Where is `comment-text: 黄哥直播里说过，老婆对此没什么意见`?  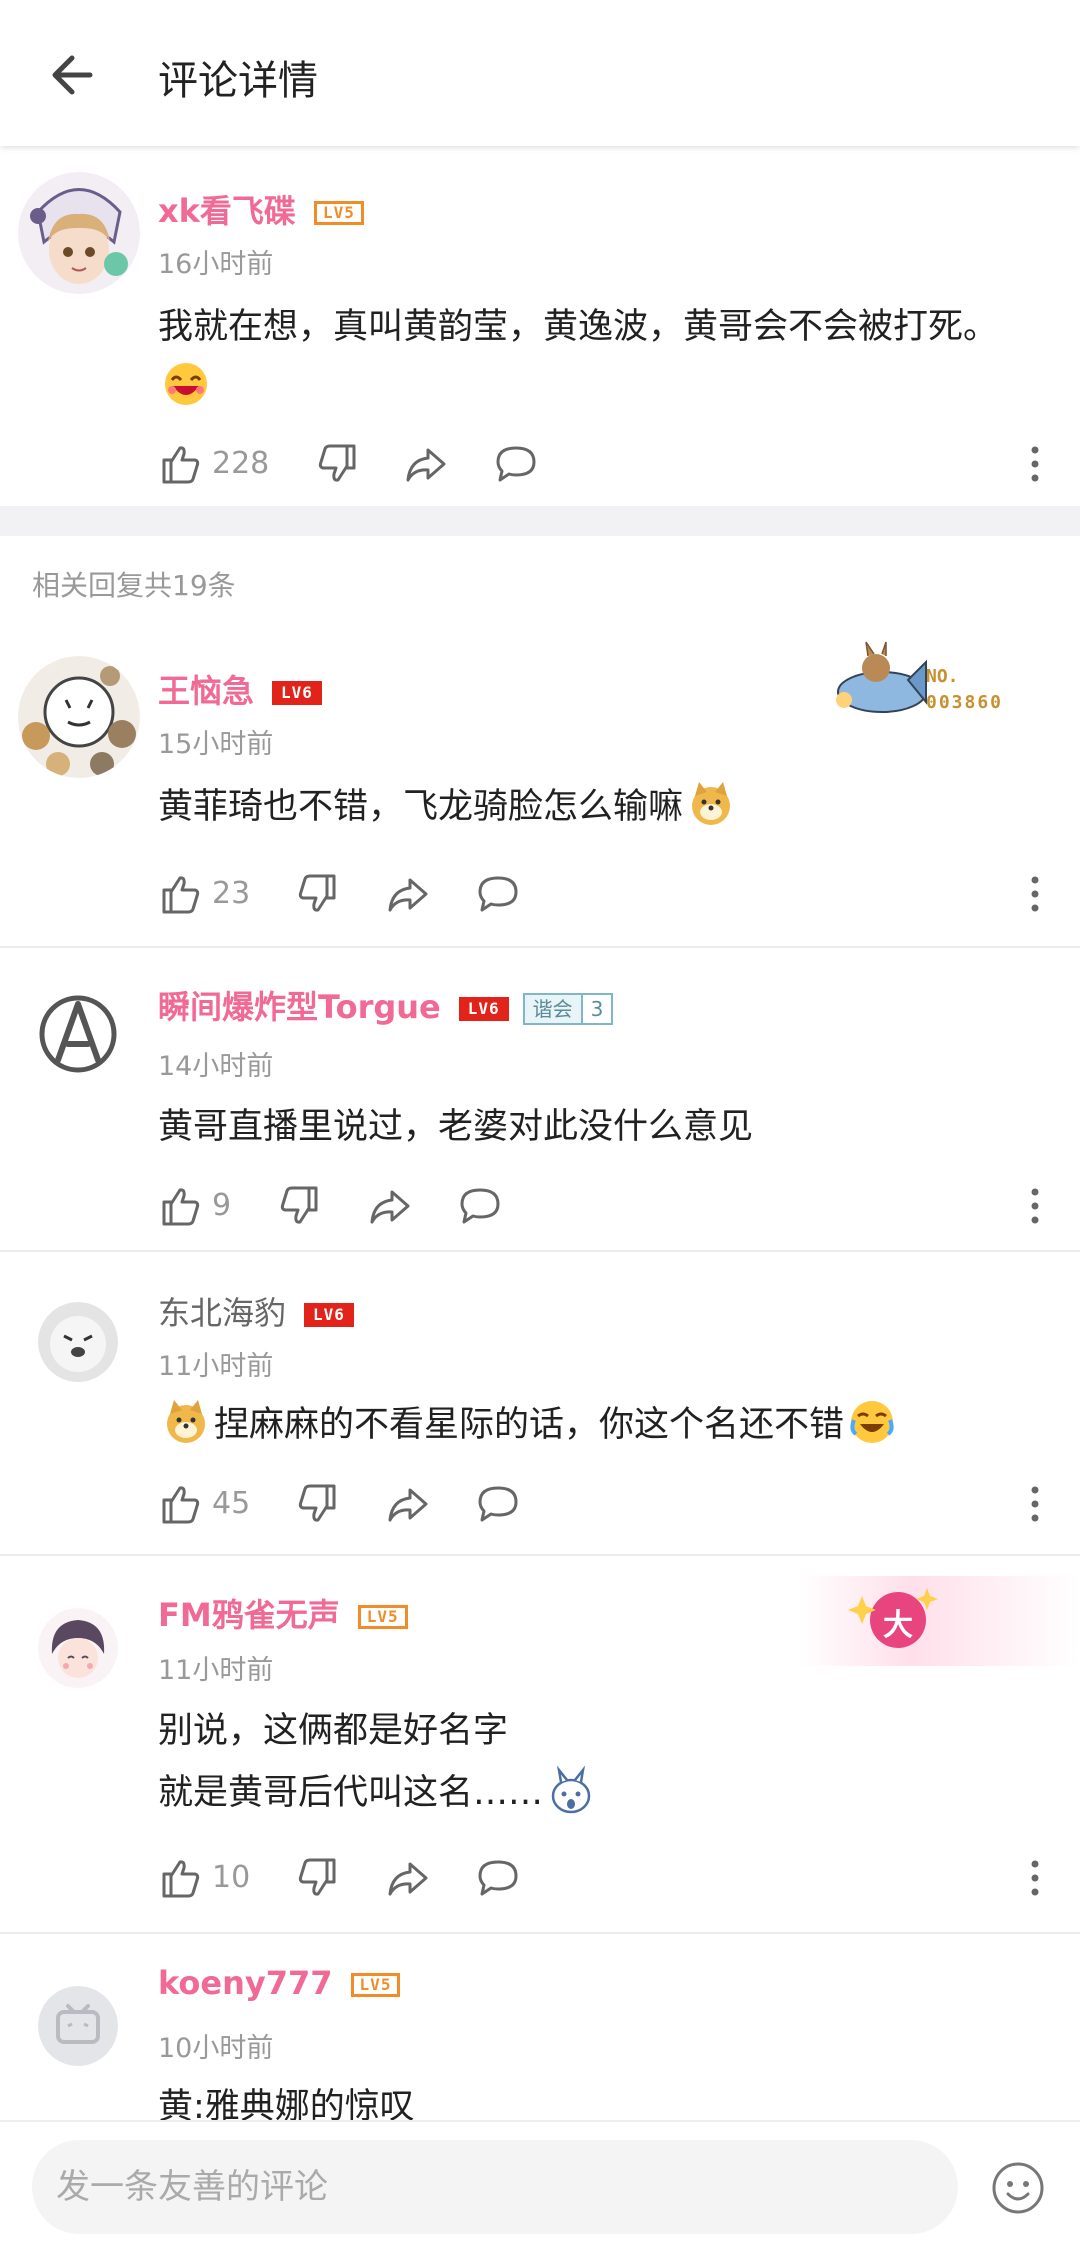 comment-text: 黄哥直播里说过，老婆对此没什么意见 is located at coordinates (456, 1127).